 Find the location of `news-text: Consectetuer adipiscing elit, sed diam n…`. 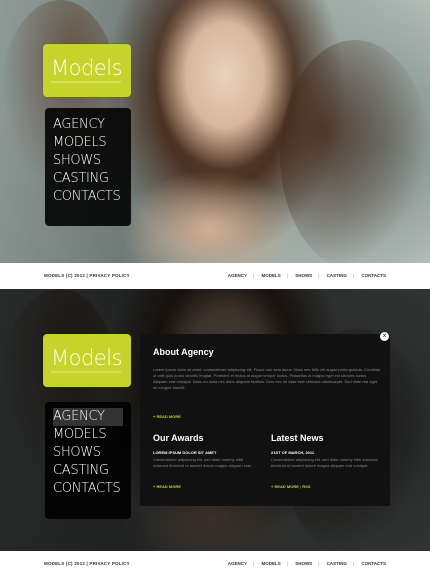

news-text: Consectetuer adipiscing elit, sed diam n… is located at coordinates (324, 462).